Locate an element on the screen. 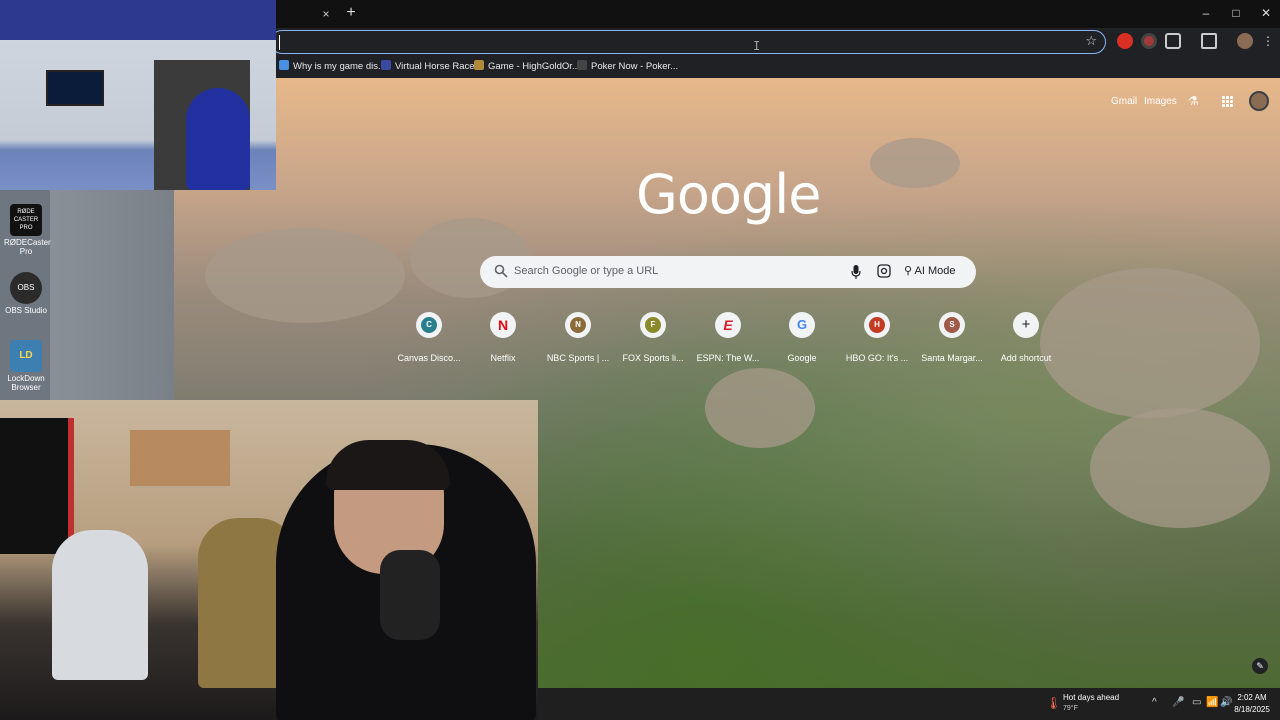 The image size is (1280, 720). search-icon is located at coordinates (501, 271).